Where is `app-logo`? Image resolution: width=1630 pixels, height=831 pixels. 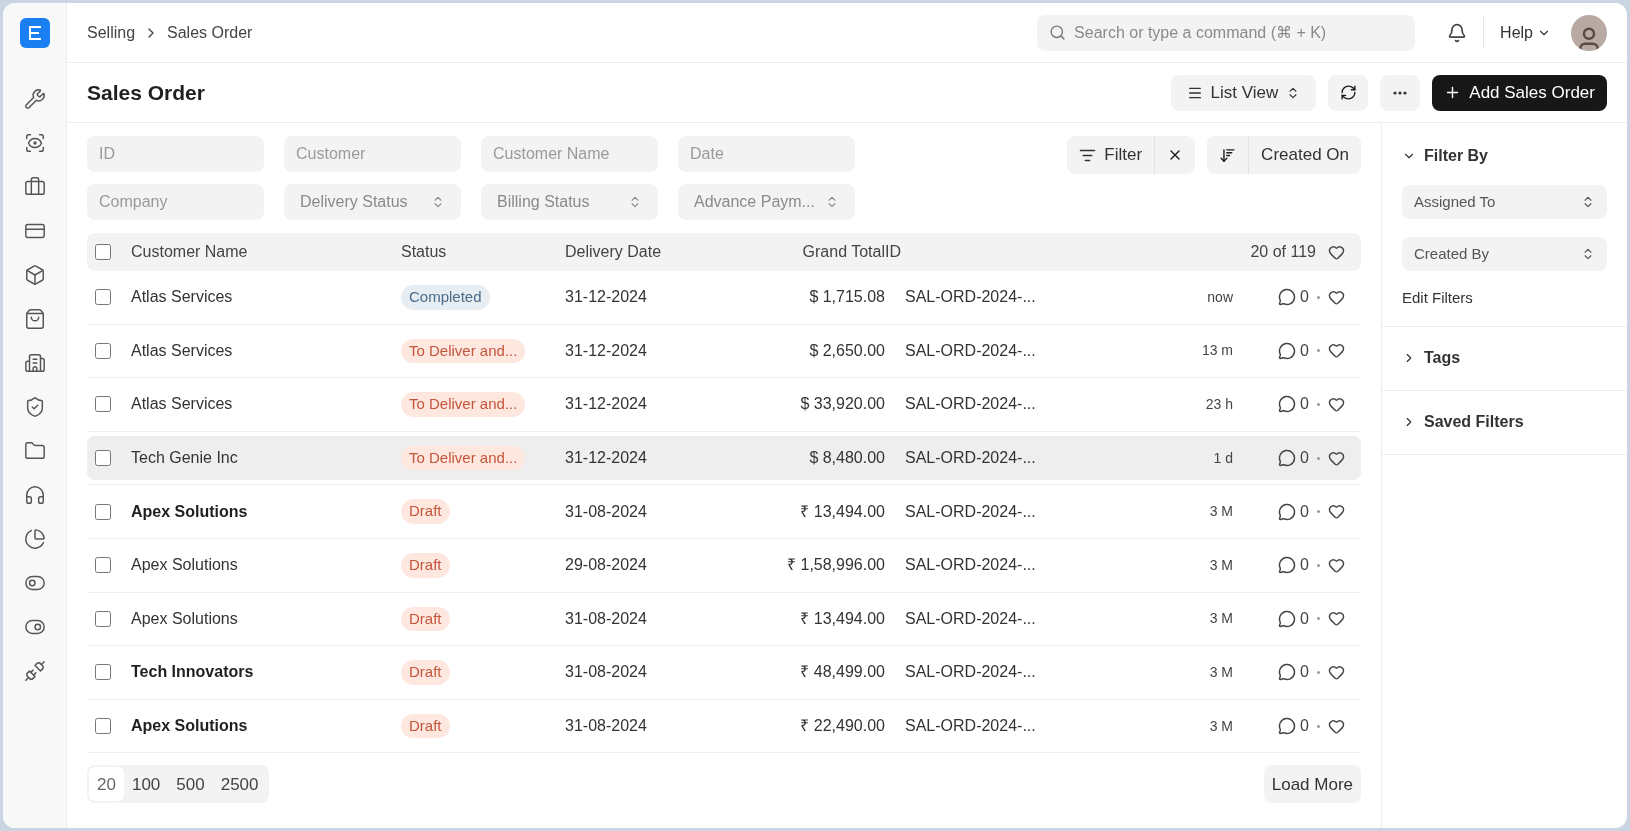
app-logo is located at coordinates (34, 33).